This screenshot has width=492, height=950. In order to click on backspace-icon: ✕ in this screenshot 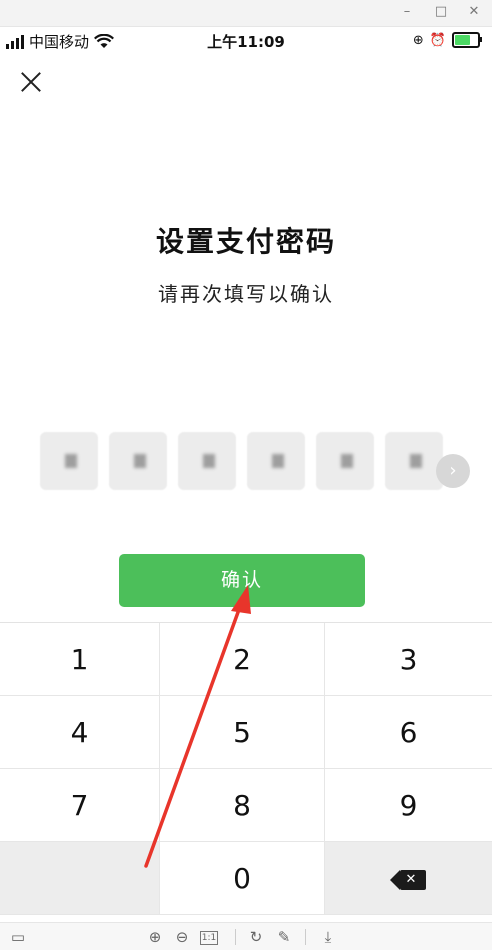, I will do `click(407, 880)`.